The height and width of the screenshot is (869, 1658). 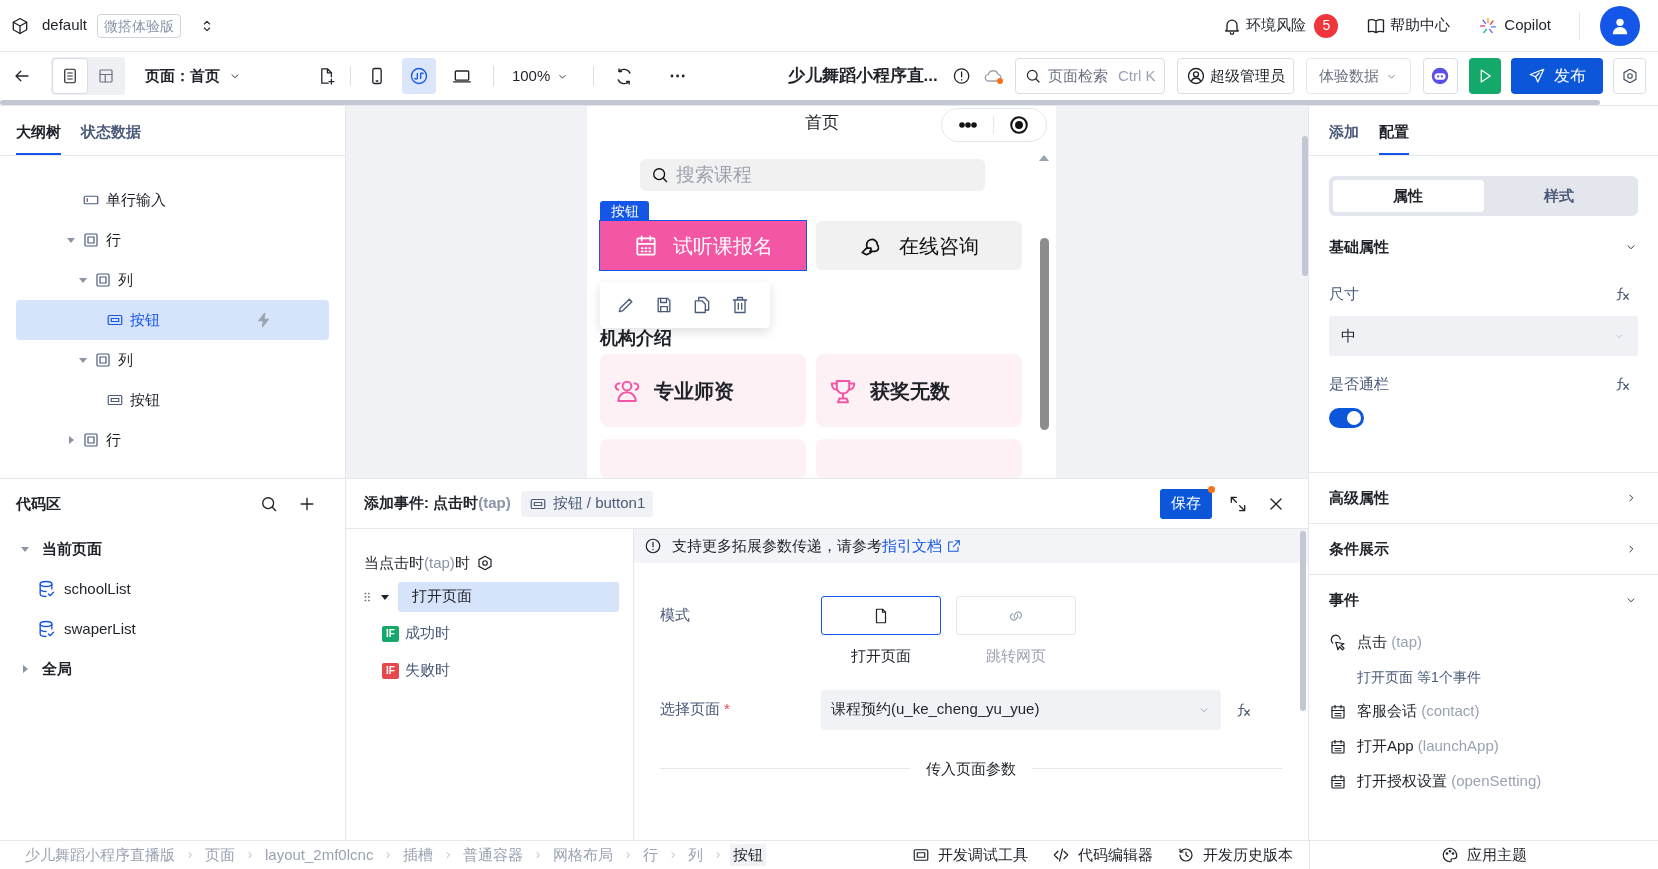 I want to click on workspace-name: default, so click(x=65, y=25).